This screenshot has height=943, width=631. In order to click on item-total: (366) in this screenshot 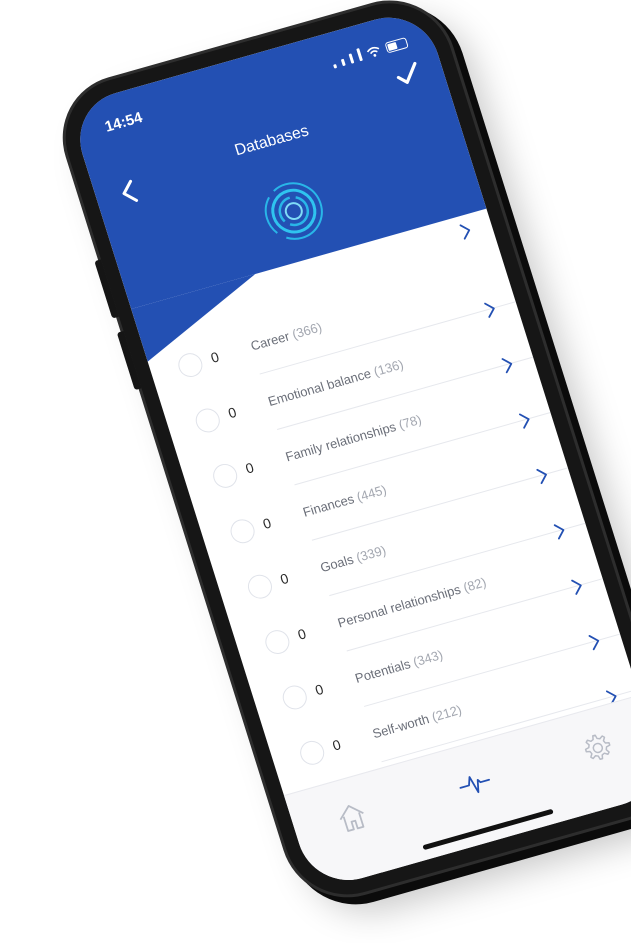, I will do `click(307, 330)`.